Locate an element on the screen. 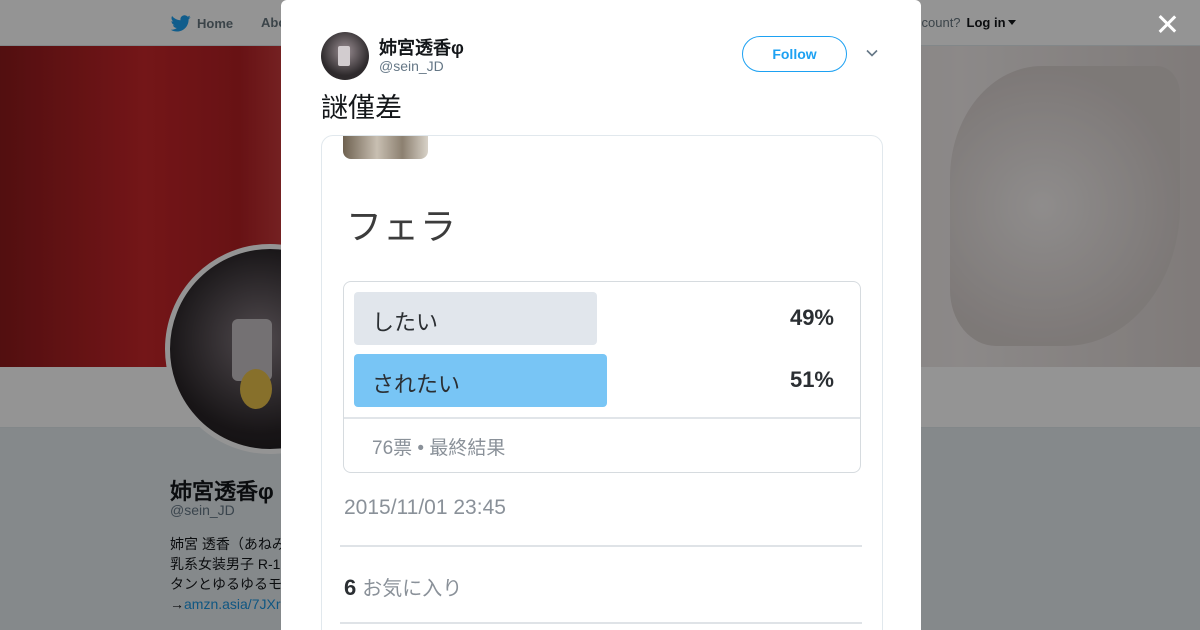 The height and width of the screenshot is (630, 1200). poll-option: されたい 51% is located at coordinates (602, 380).